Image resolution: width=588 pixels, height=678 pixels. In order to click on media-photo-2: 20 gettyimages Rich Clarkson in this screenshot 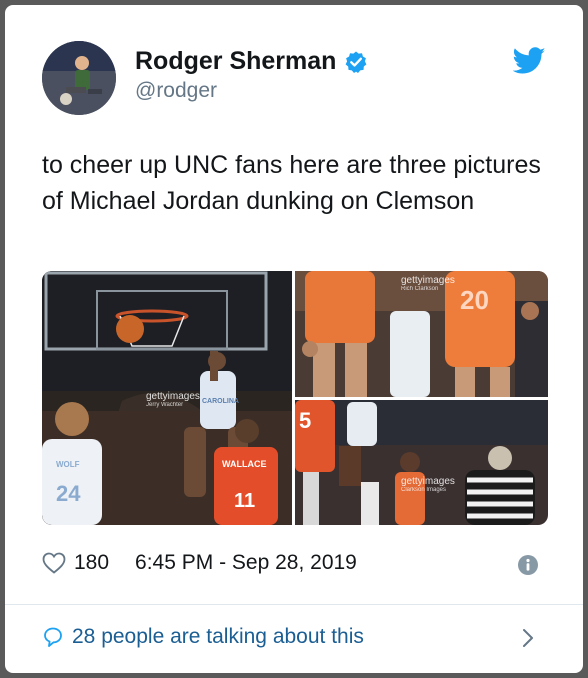, I will do `click(421, 334)`.